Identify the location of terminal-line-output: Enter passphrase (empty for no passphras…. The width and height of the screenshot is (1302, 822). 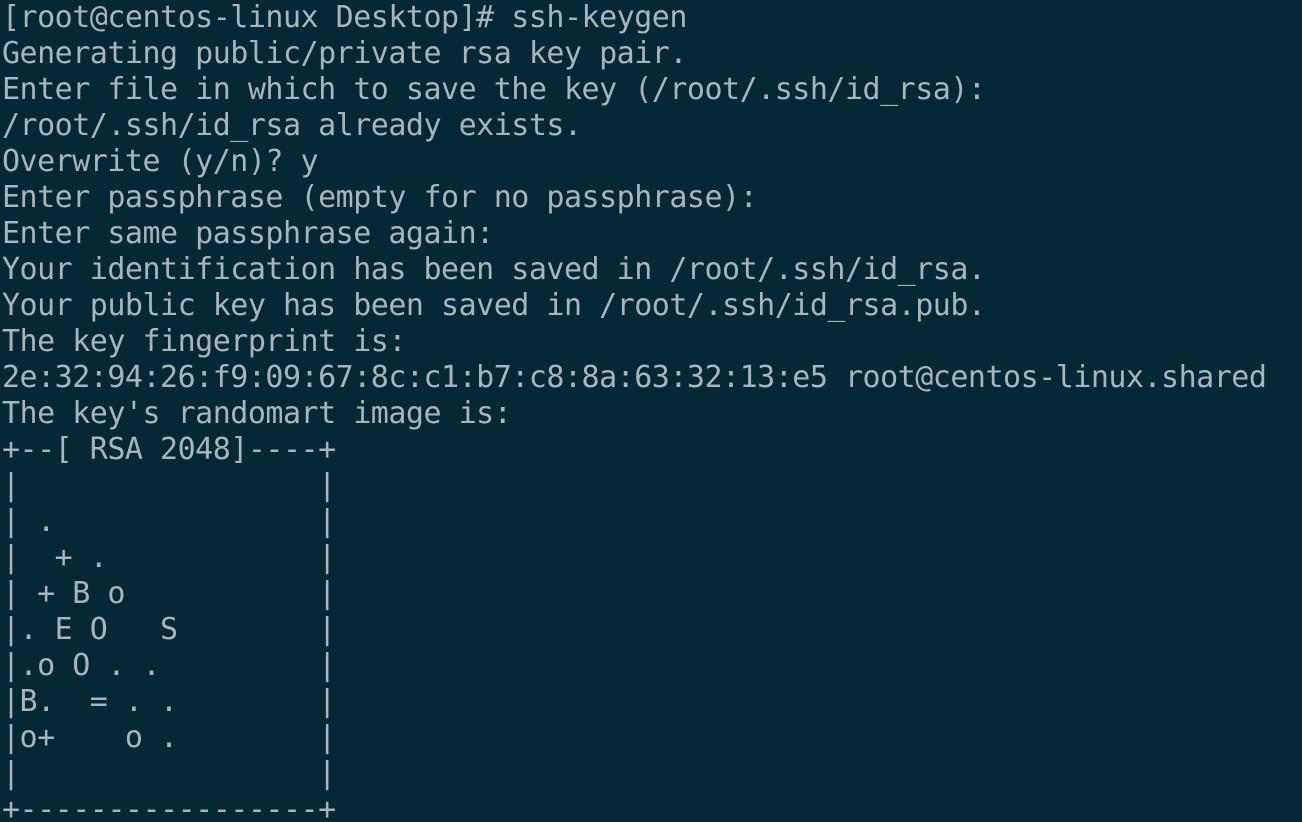
(380, 197).